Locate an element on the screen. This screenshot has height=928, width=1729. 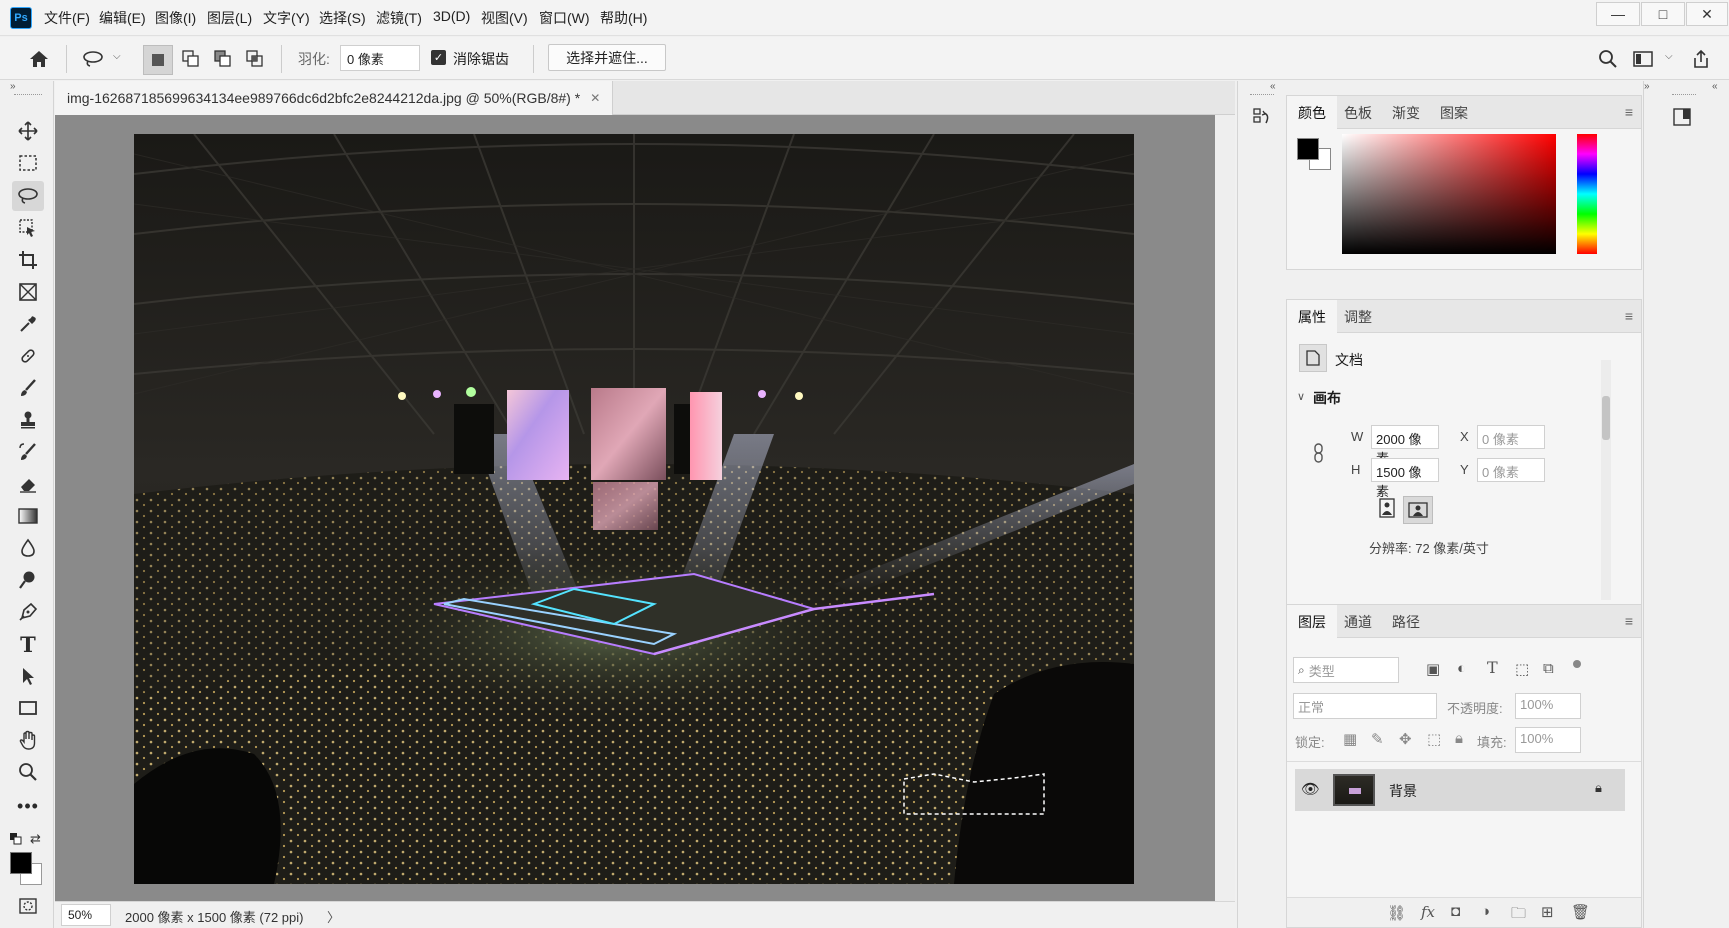
portrait-orientation-icon is located at coordinates (1387, 508).